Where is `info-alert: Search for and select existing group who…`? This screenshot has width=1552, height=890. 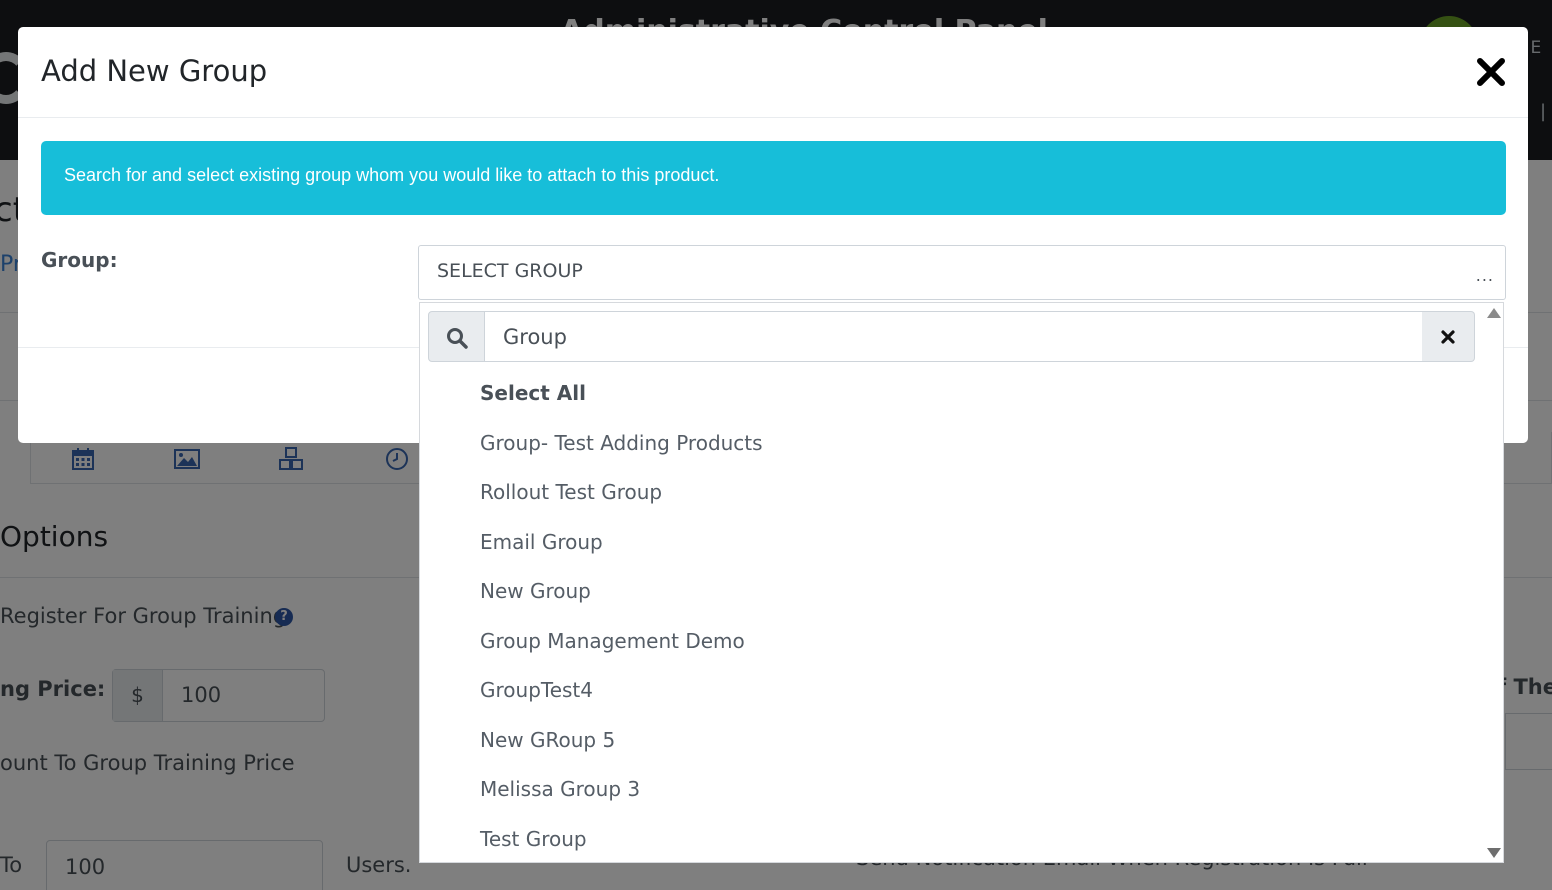
info-alert: Search for and select existing group who… is located at coordinates (773, 178).